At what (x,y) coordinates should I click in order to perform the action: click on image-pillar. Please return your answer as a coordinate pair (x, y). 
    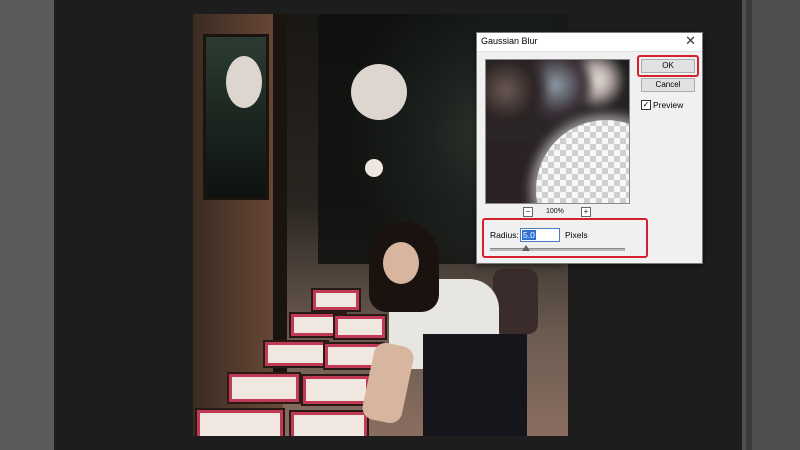
    Looking at the image, I should click on (280, 194).